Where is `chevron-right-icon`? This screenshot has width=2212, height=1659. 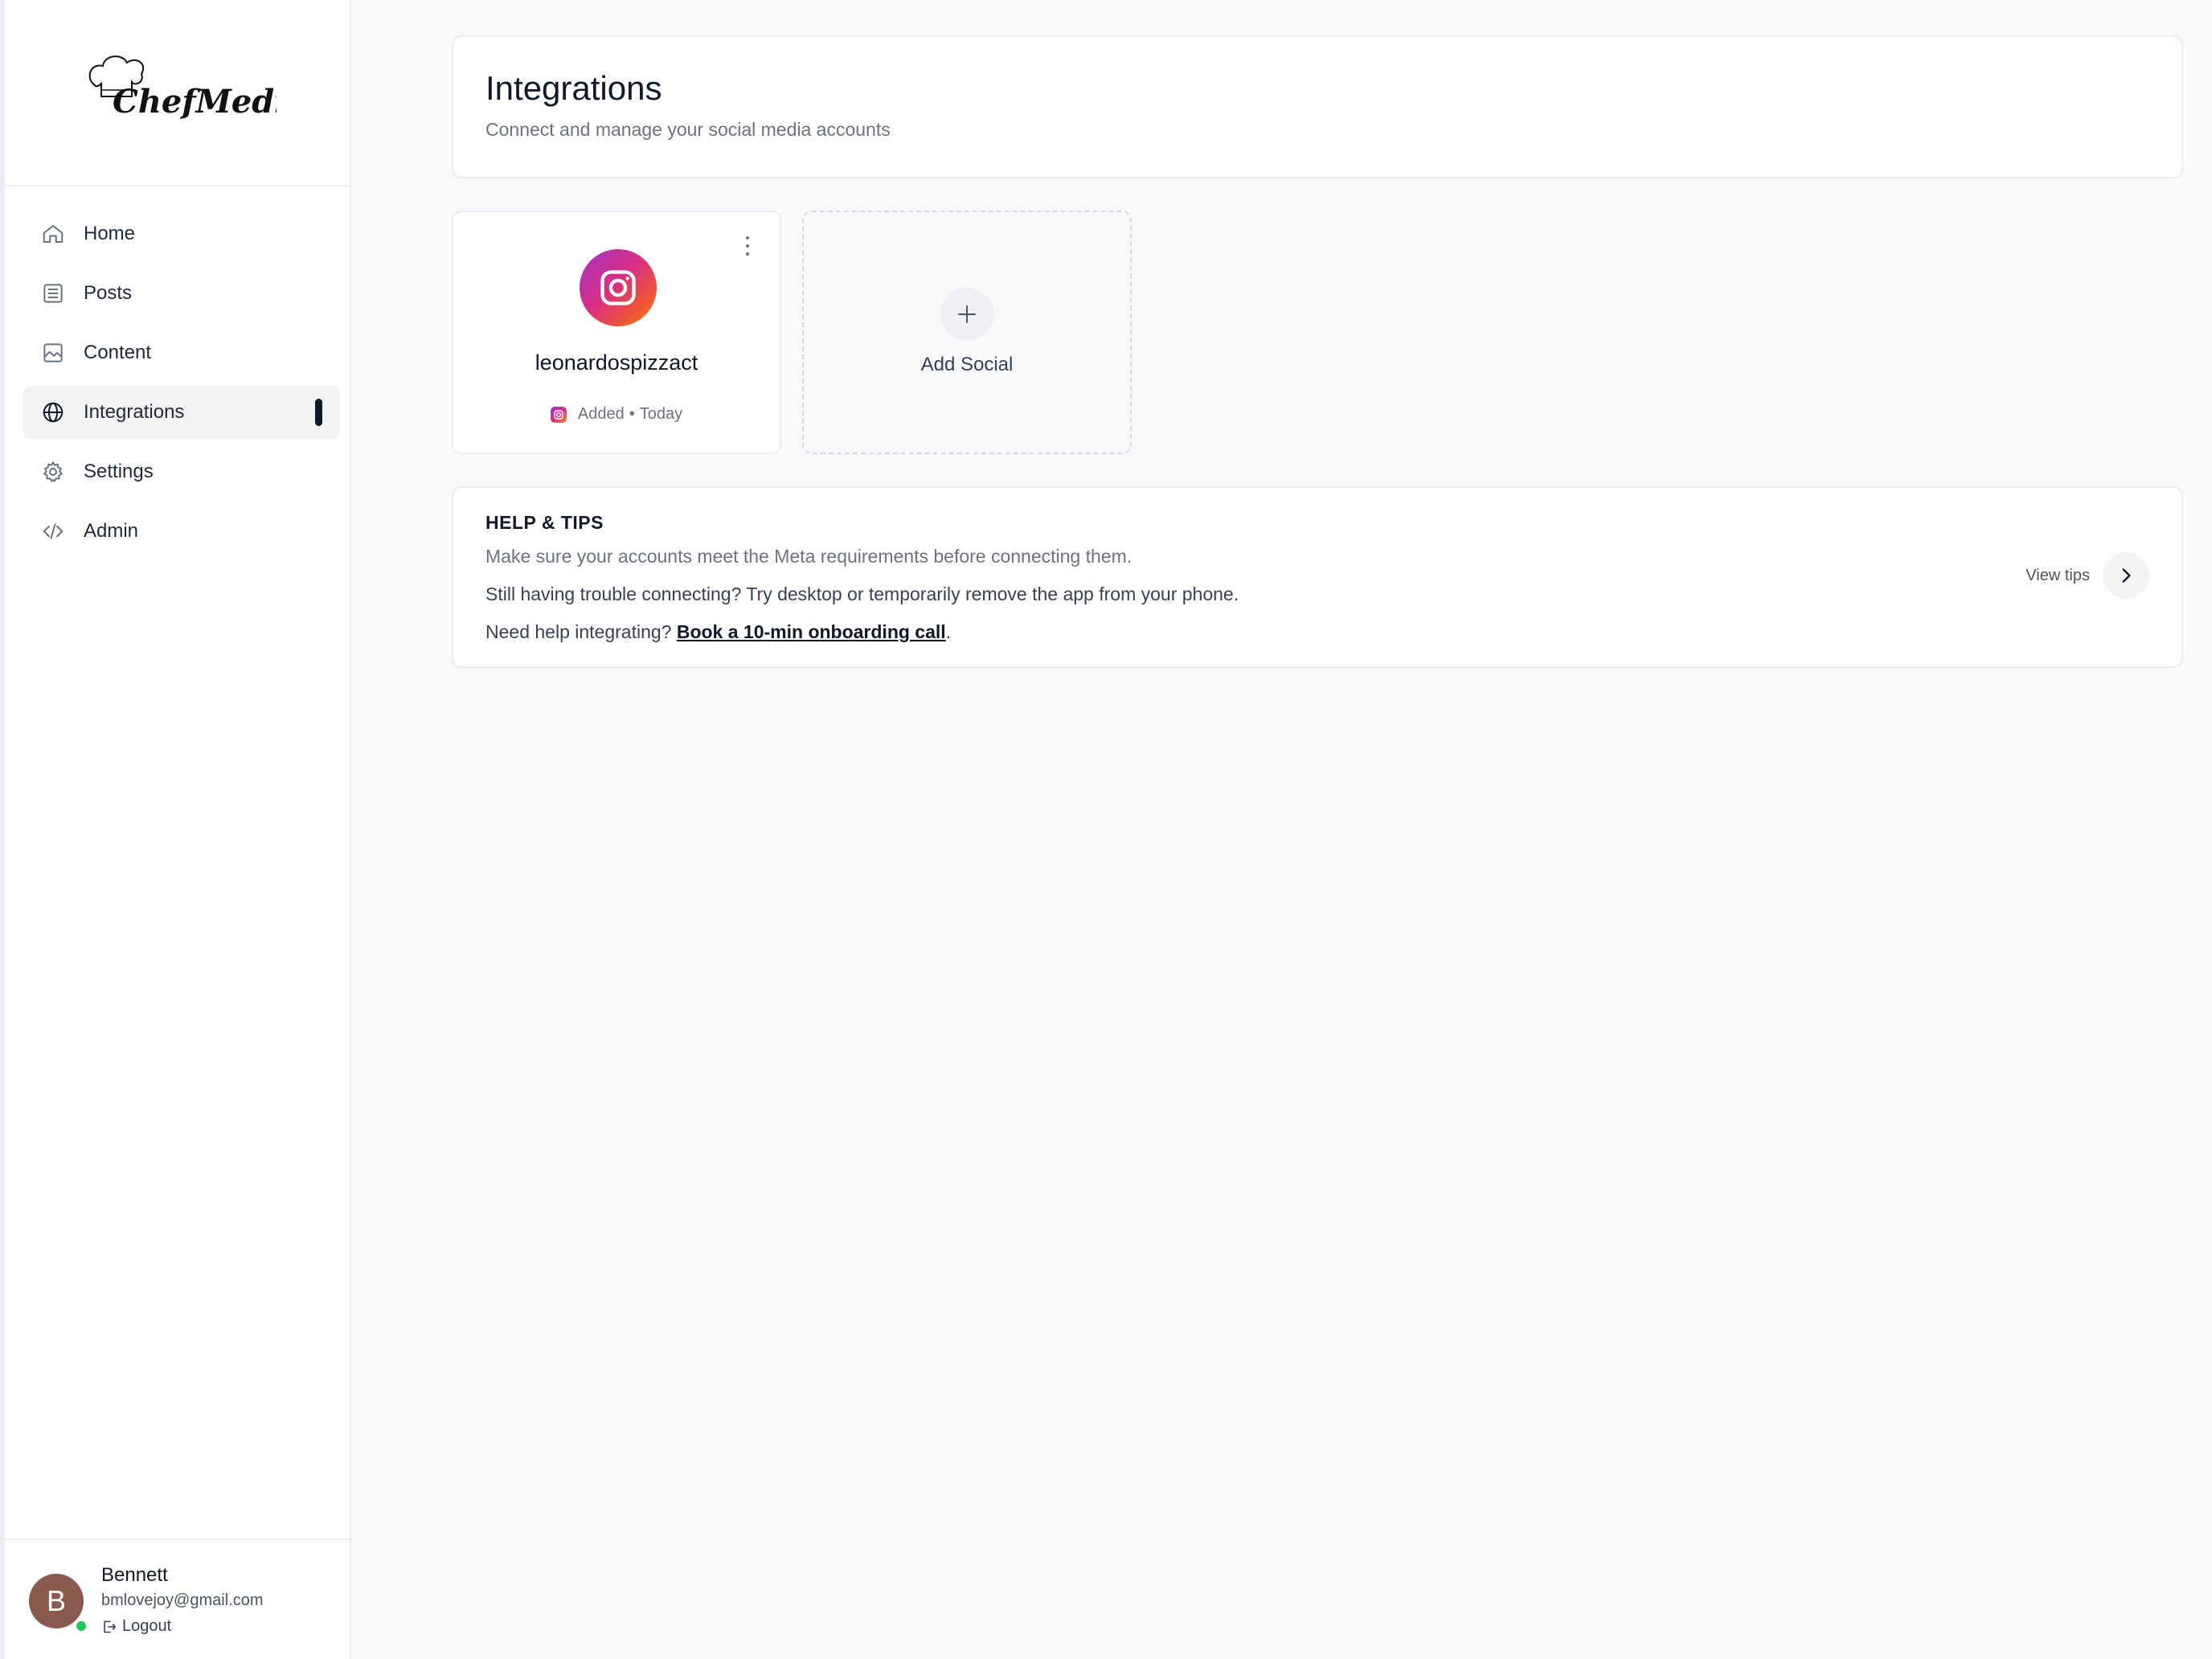 chevron-right-icon is located at coordinates (2126, 575).